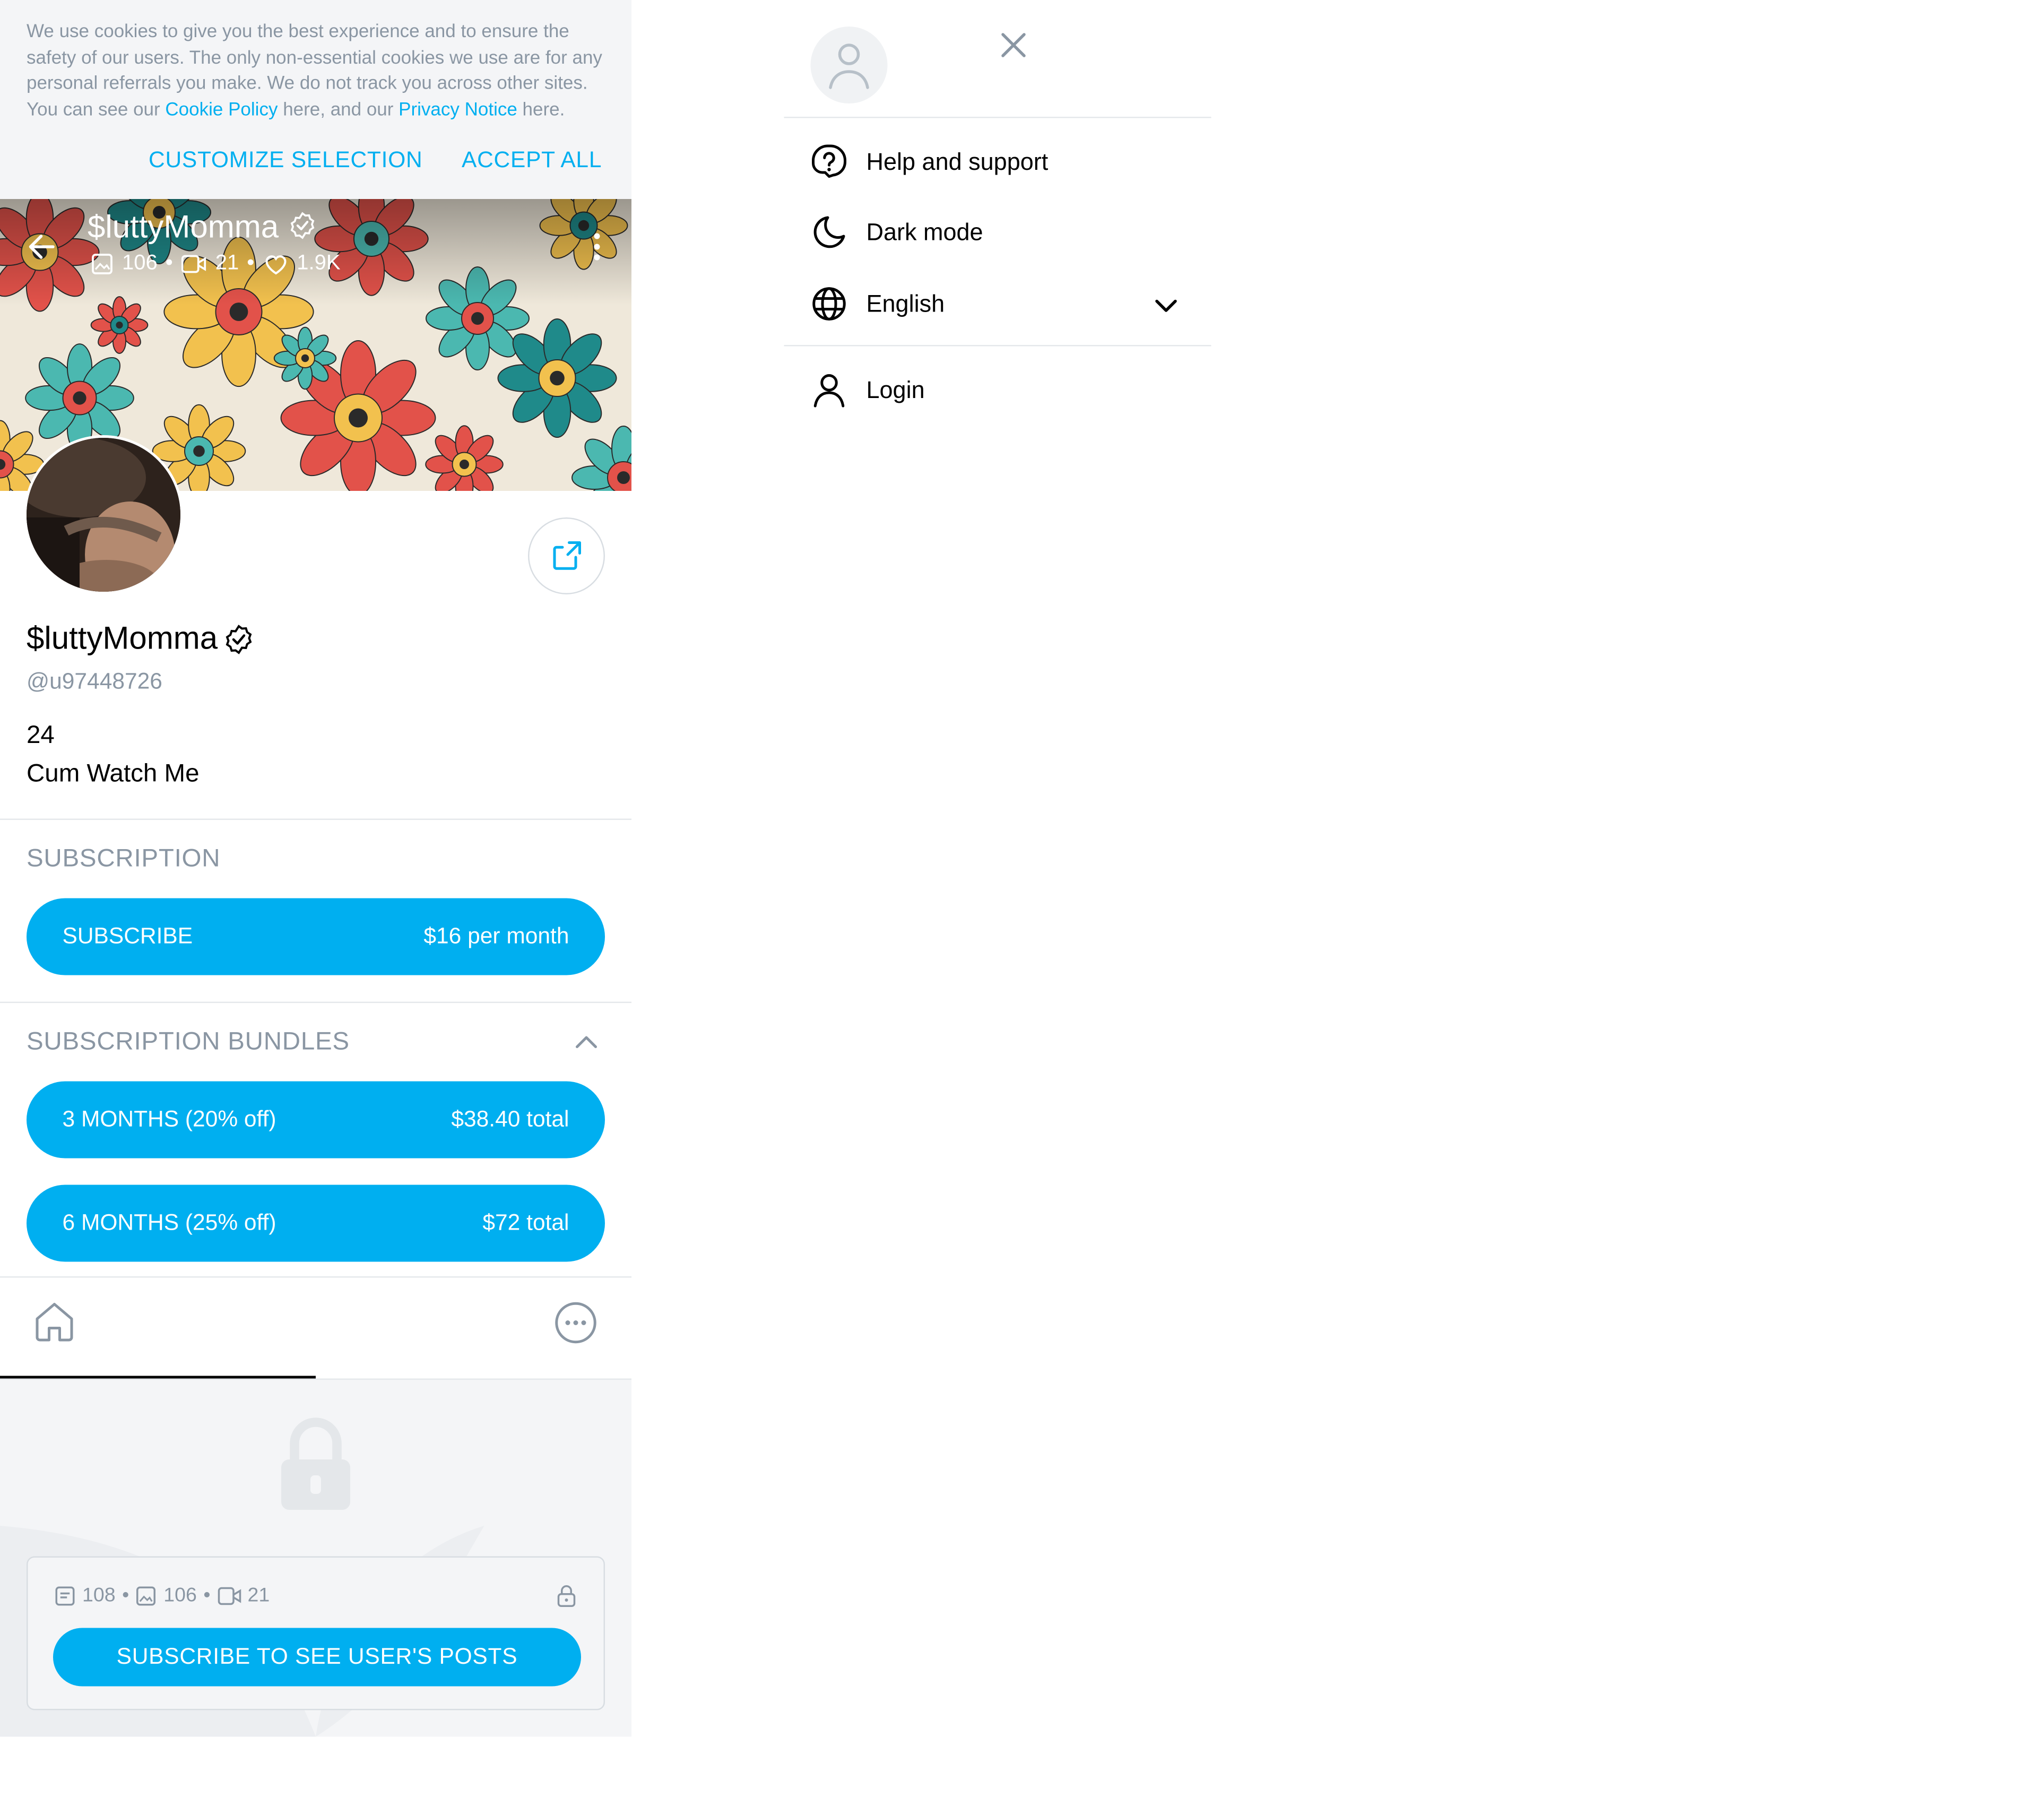 The height and width of the screenshot is (1798, 2044). I want to click on bundle-6-months-button: 6 MONTHS (25% off) $72 total, so click(316, 1224).